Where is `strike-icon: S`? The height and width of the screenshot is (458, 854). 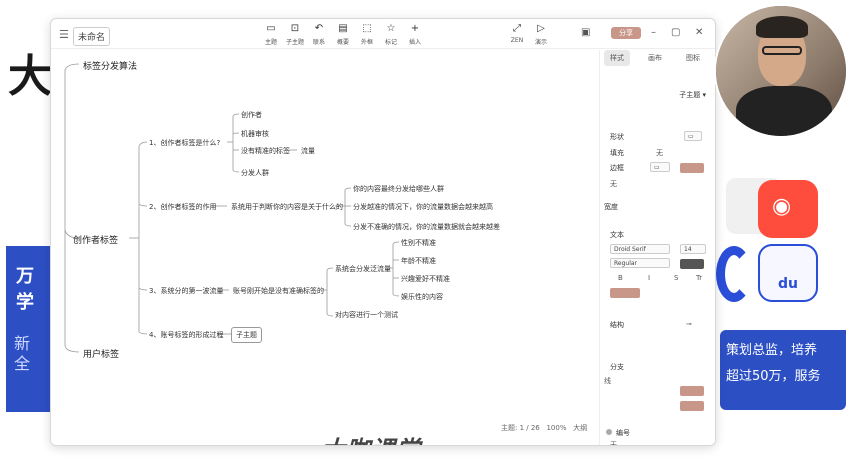 strike-icon: S is located at coordinates (676, 278).